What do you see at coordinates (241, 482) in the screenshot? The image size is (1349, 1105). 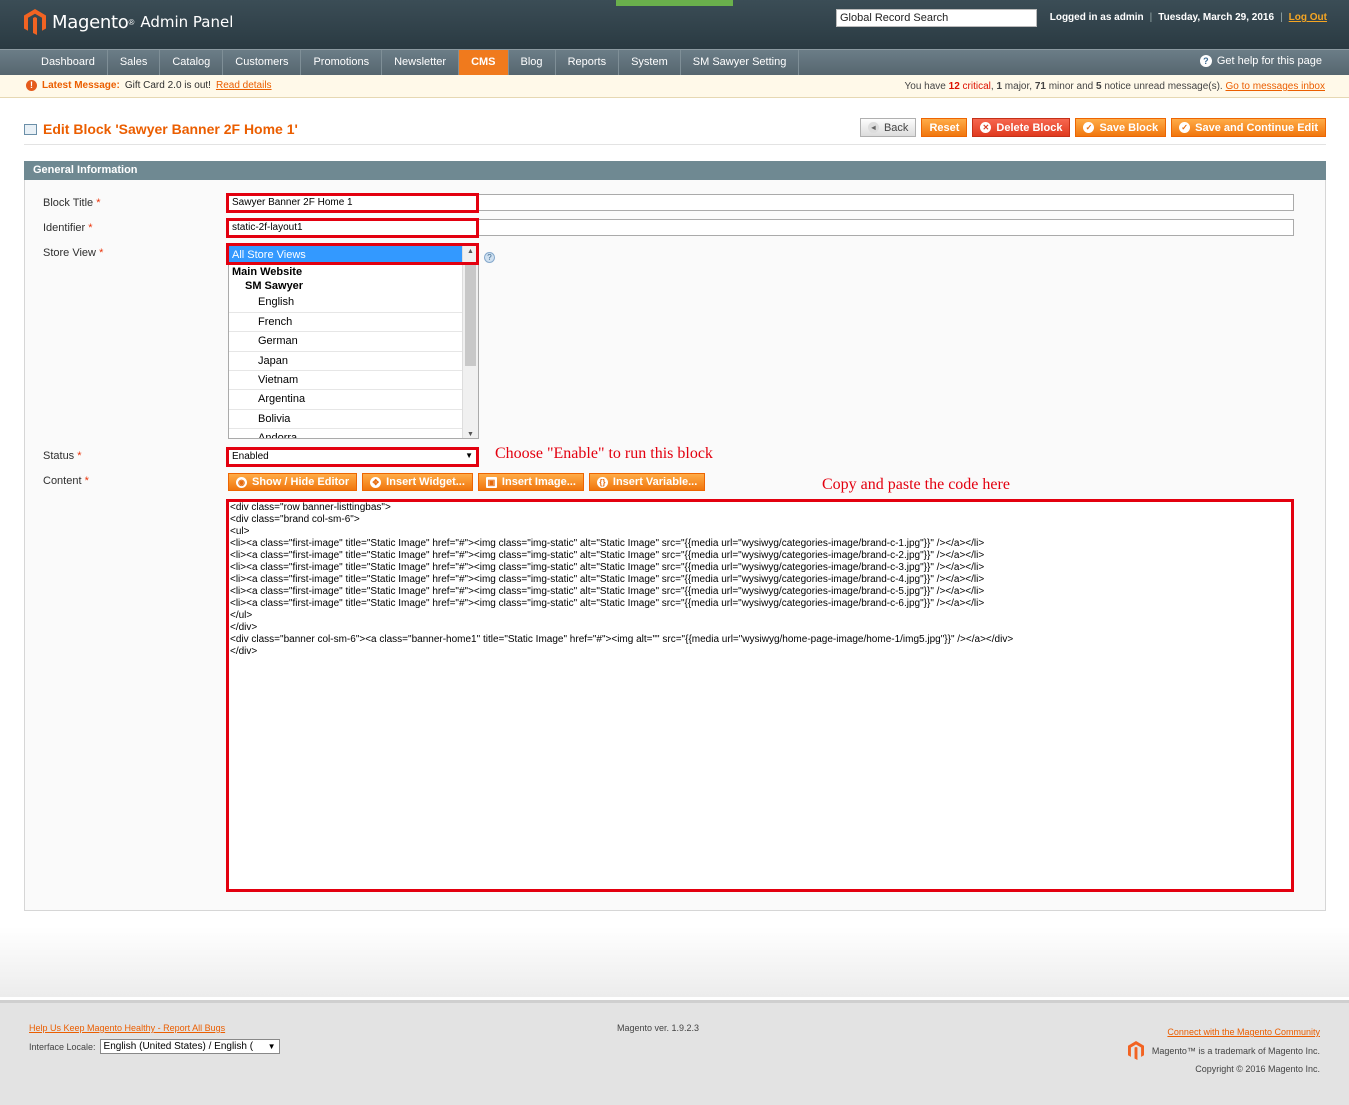 I see `eye-icon: ◉` at bounding box center [241, 482].